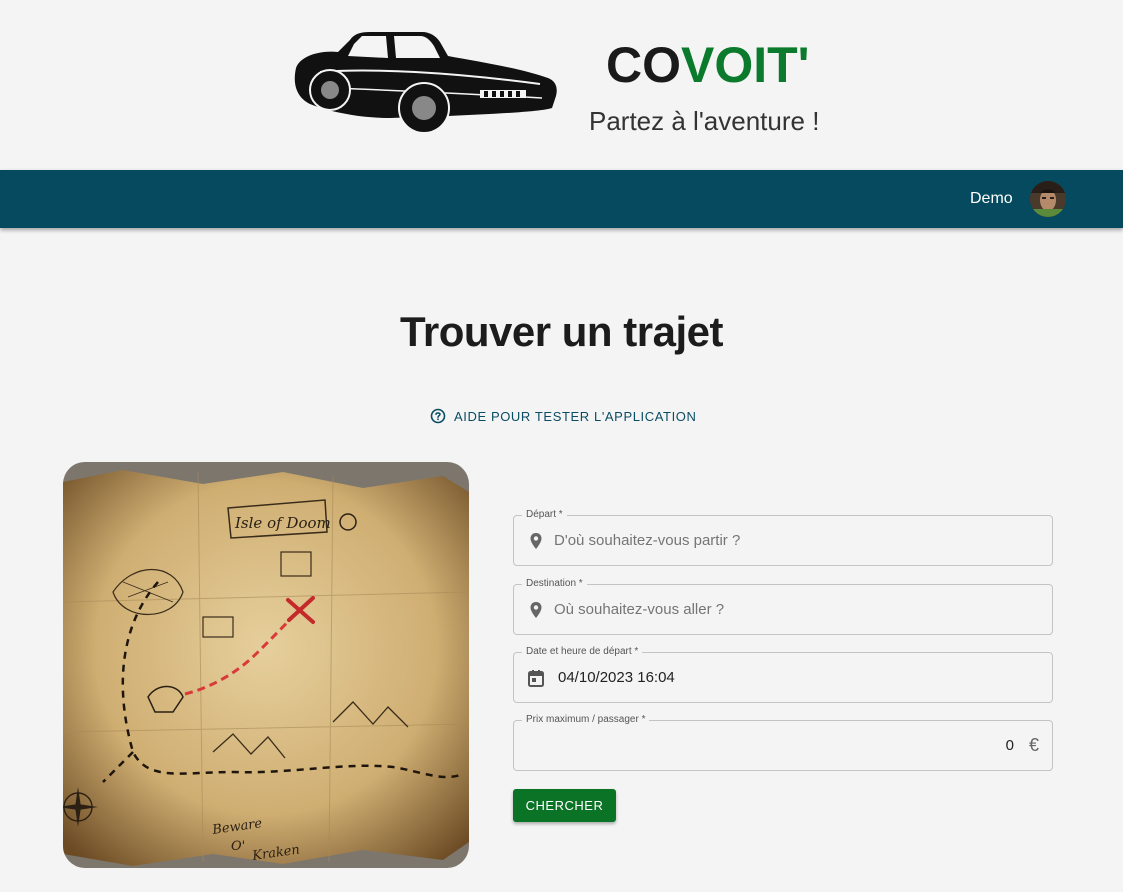 The height and width of the screenshot is (892, 1123). I want to click on map-label-isle: Isle of Doom, so click(282, 523).